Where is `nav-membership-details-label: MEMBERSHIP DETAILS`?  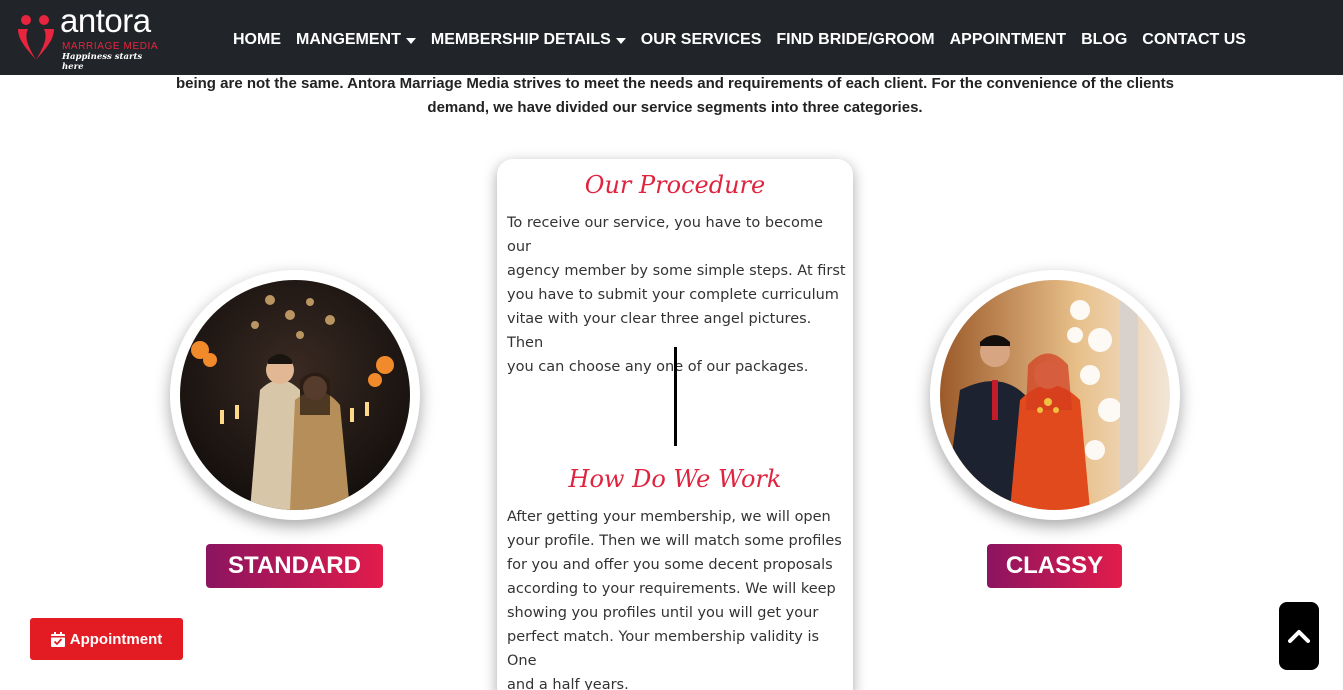
nav-membership-details-label: MEMBERSHIP DETAILS is located at coordinates (520, 39).